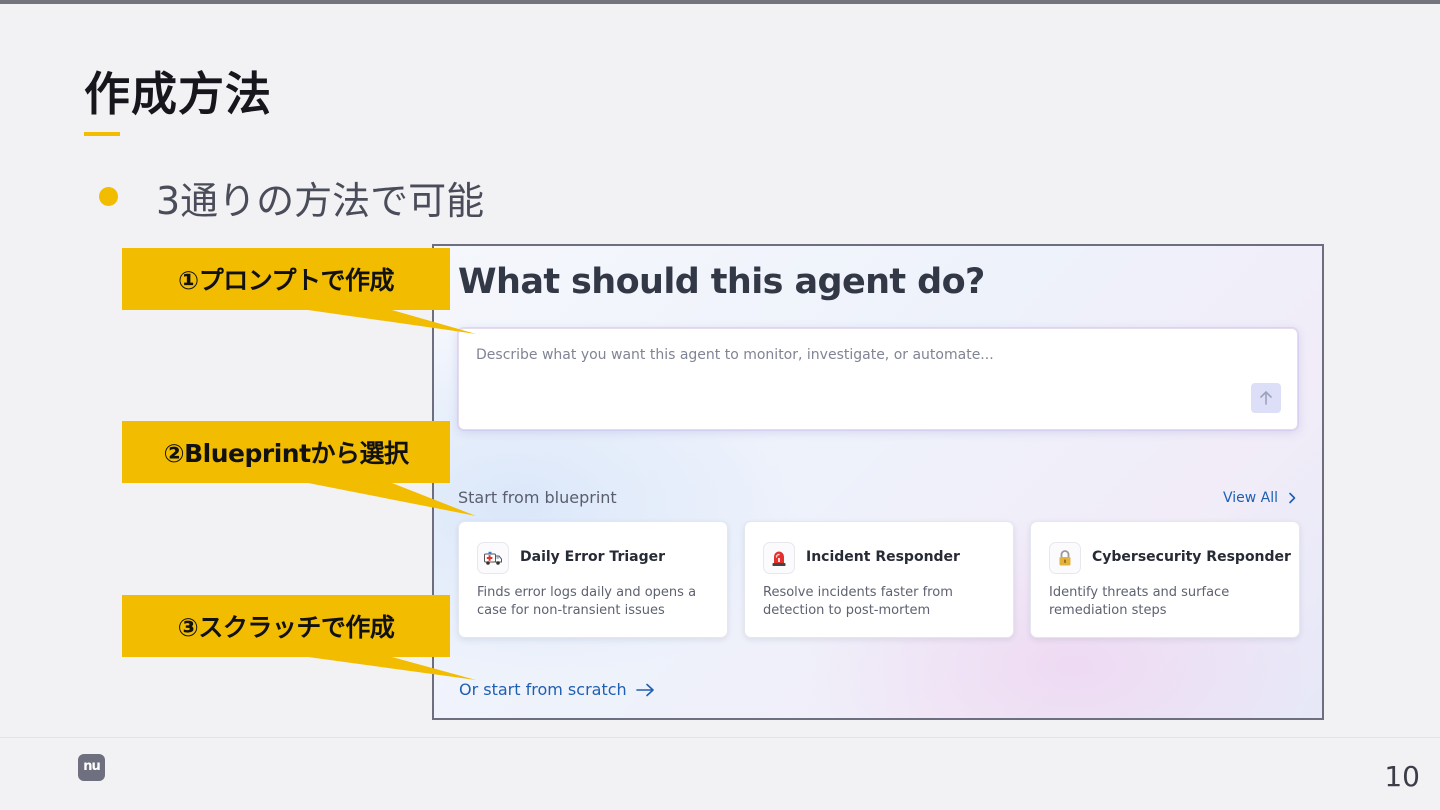  I want to click on company-logo: nu, so click(91, 767).